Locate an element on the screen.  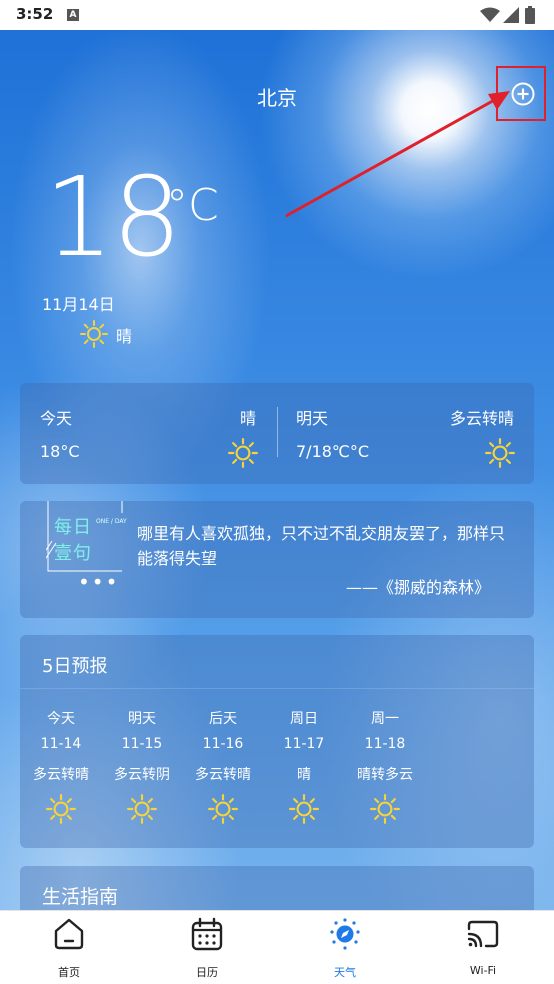
tab-weather: 天气 is located at coordinates (345, 947).